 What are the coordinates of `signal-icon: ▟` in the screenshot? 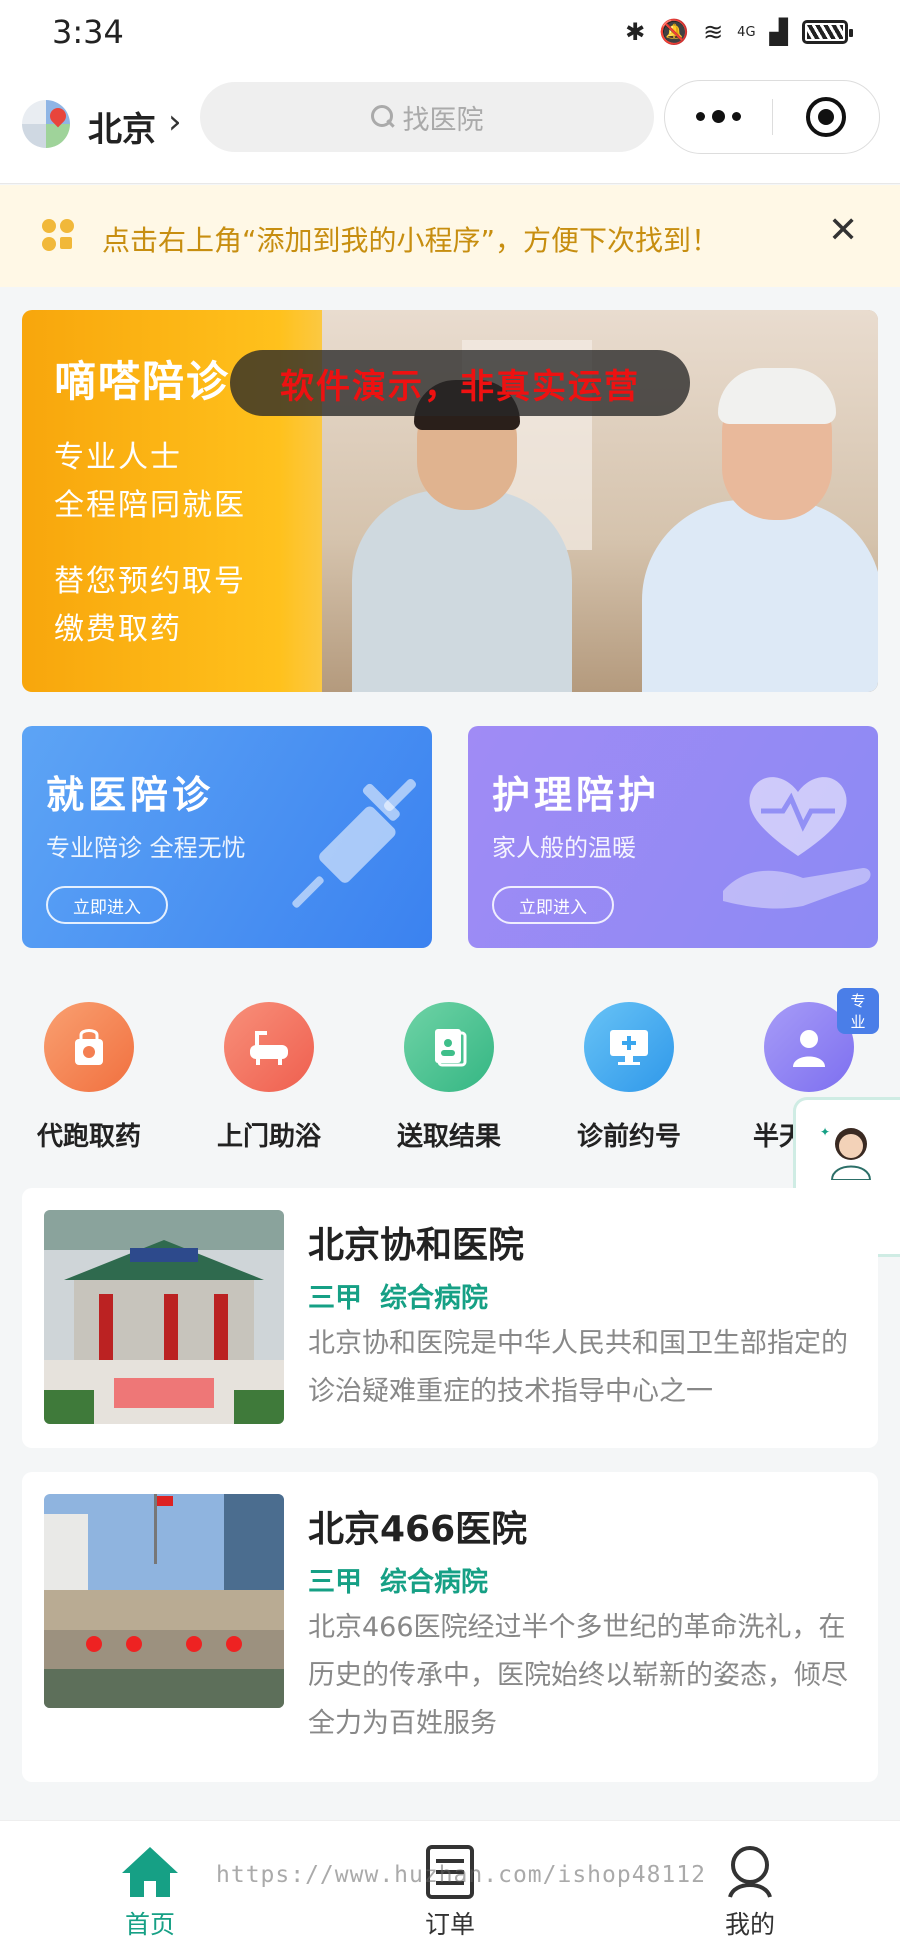 It's located at (778, 32).